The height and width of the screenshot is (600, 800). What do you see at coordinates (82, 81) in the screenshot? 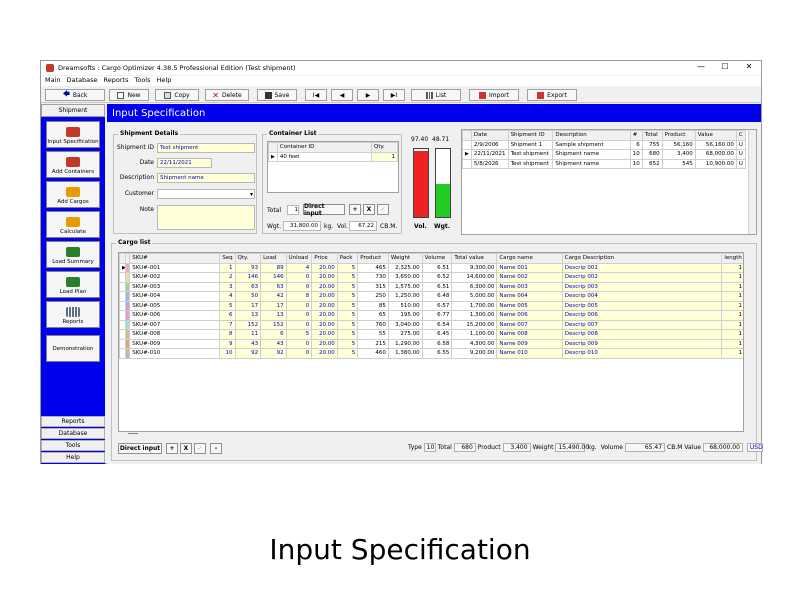
I see `menu-database: Database` at bounding box center [82, 81].